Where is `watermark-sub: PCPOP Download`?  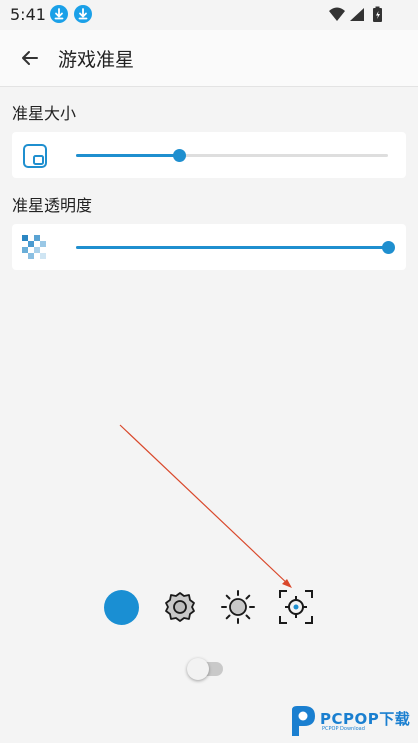 watermark-sub: PCPOP Download is located at coordinates (343, 729).